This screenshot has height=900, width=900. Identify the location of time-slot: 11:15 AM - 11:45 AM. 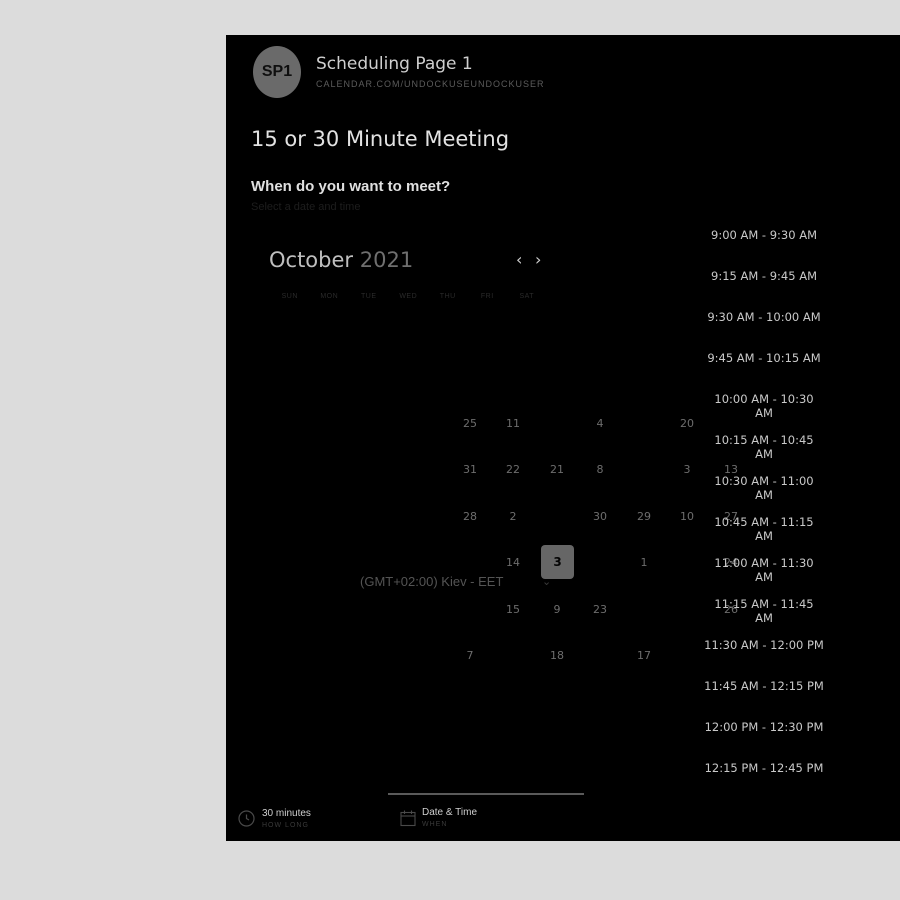
(764, 611).